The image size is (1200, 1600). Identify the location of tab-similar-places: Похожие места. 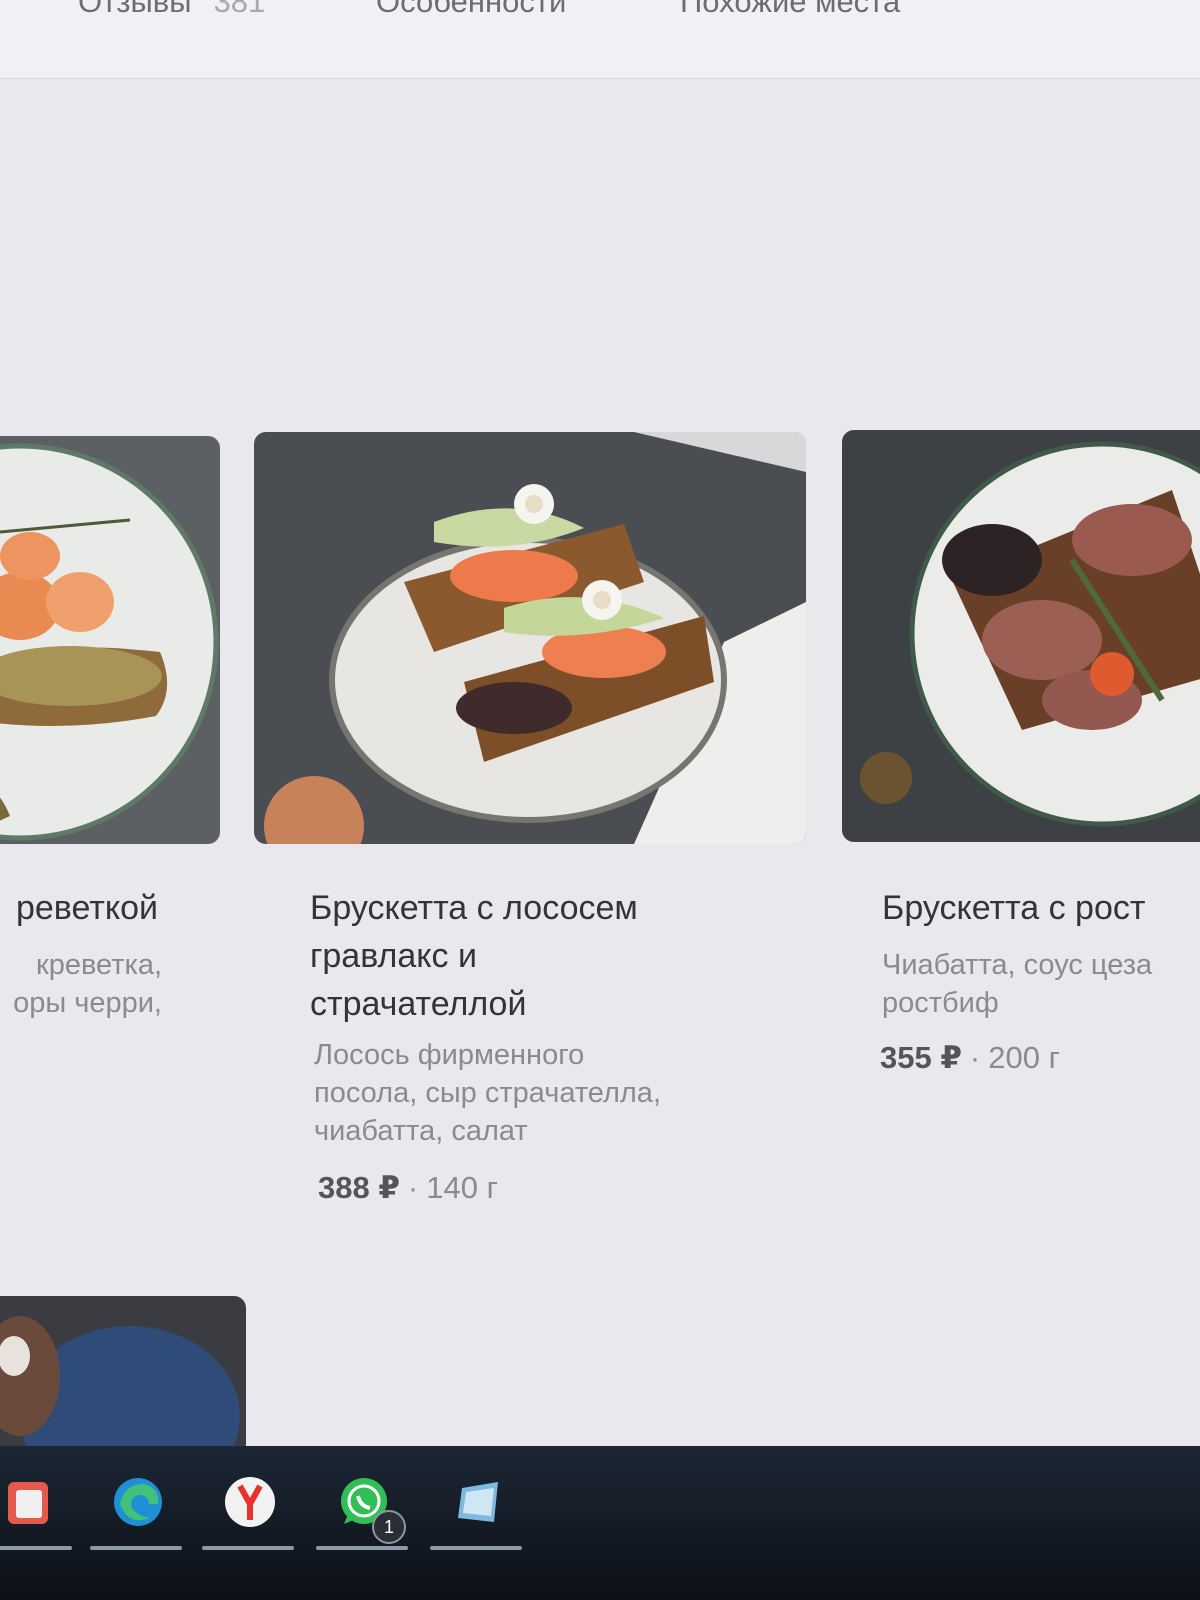
(790, 10).